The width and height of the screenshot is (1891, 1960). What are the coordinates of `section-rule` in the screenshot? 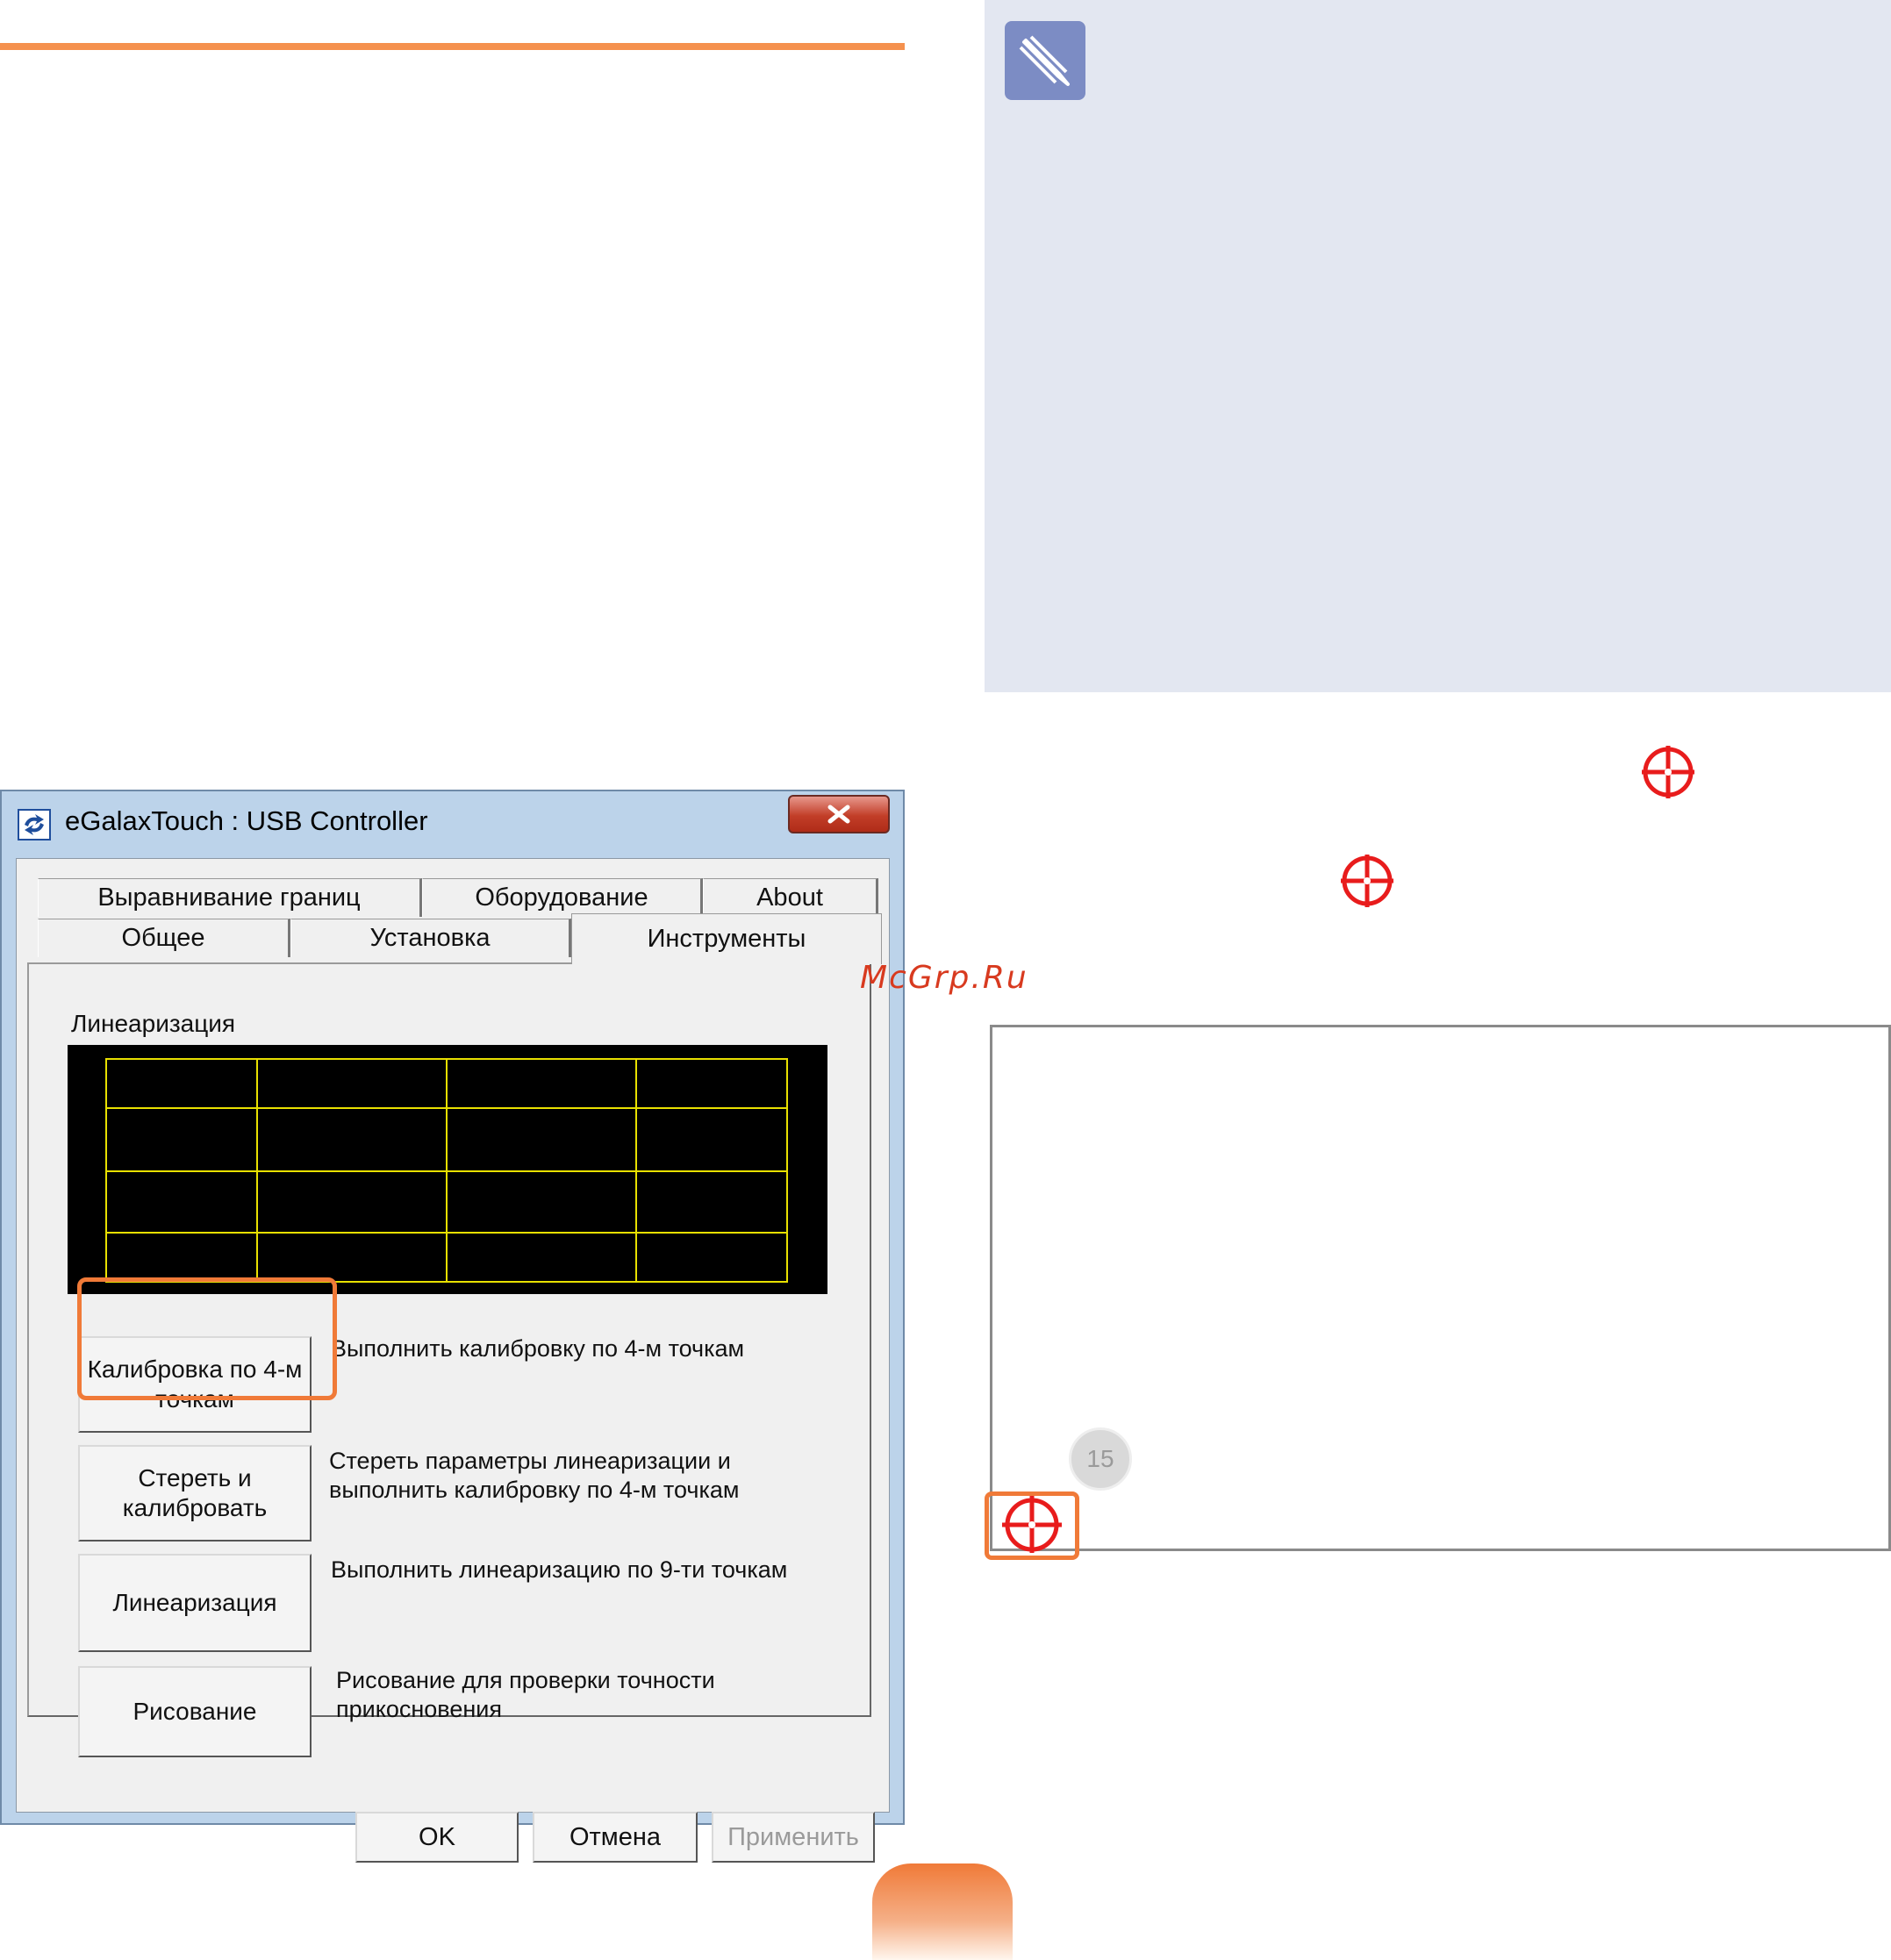 It's located at (452, 46).